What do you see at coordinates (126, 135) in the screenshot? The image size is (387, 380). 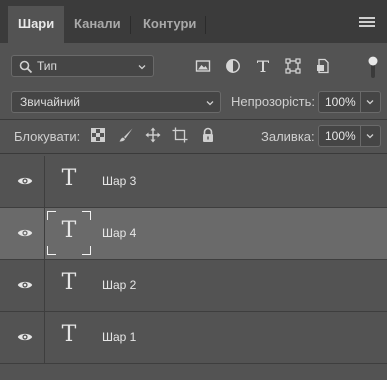 I see `lock-pixels-brush-icon` at bounding box center [126, 135].